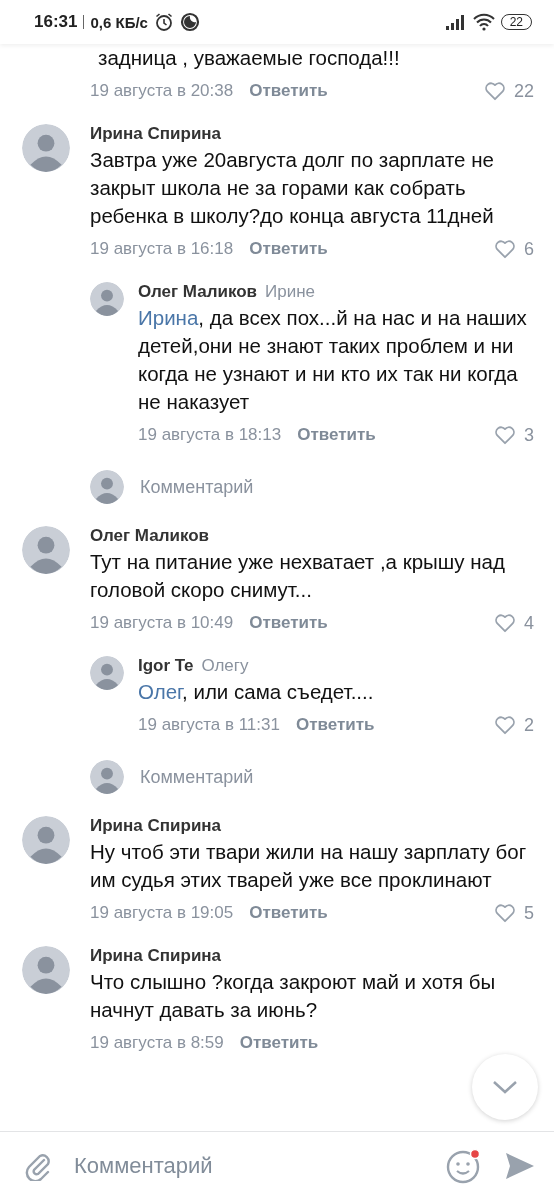 This screenshot has width=554, height=1200. Describe the element at coordinates (455, 22) in the screenshot. I see `signal-icon` at that location.